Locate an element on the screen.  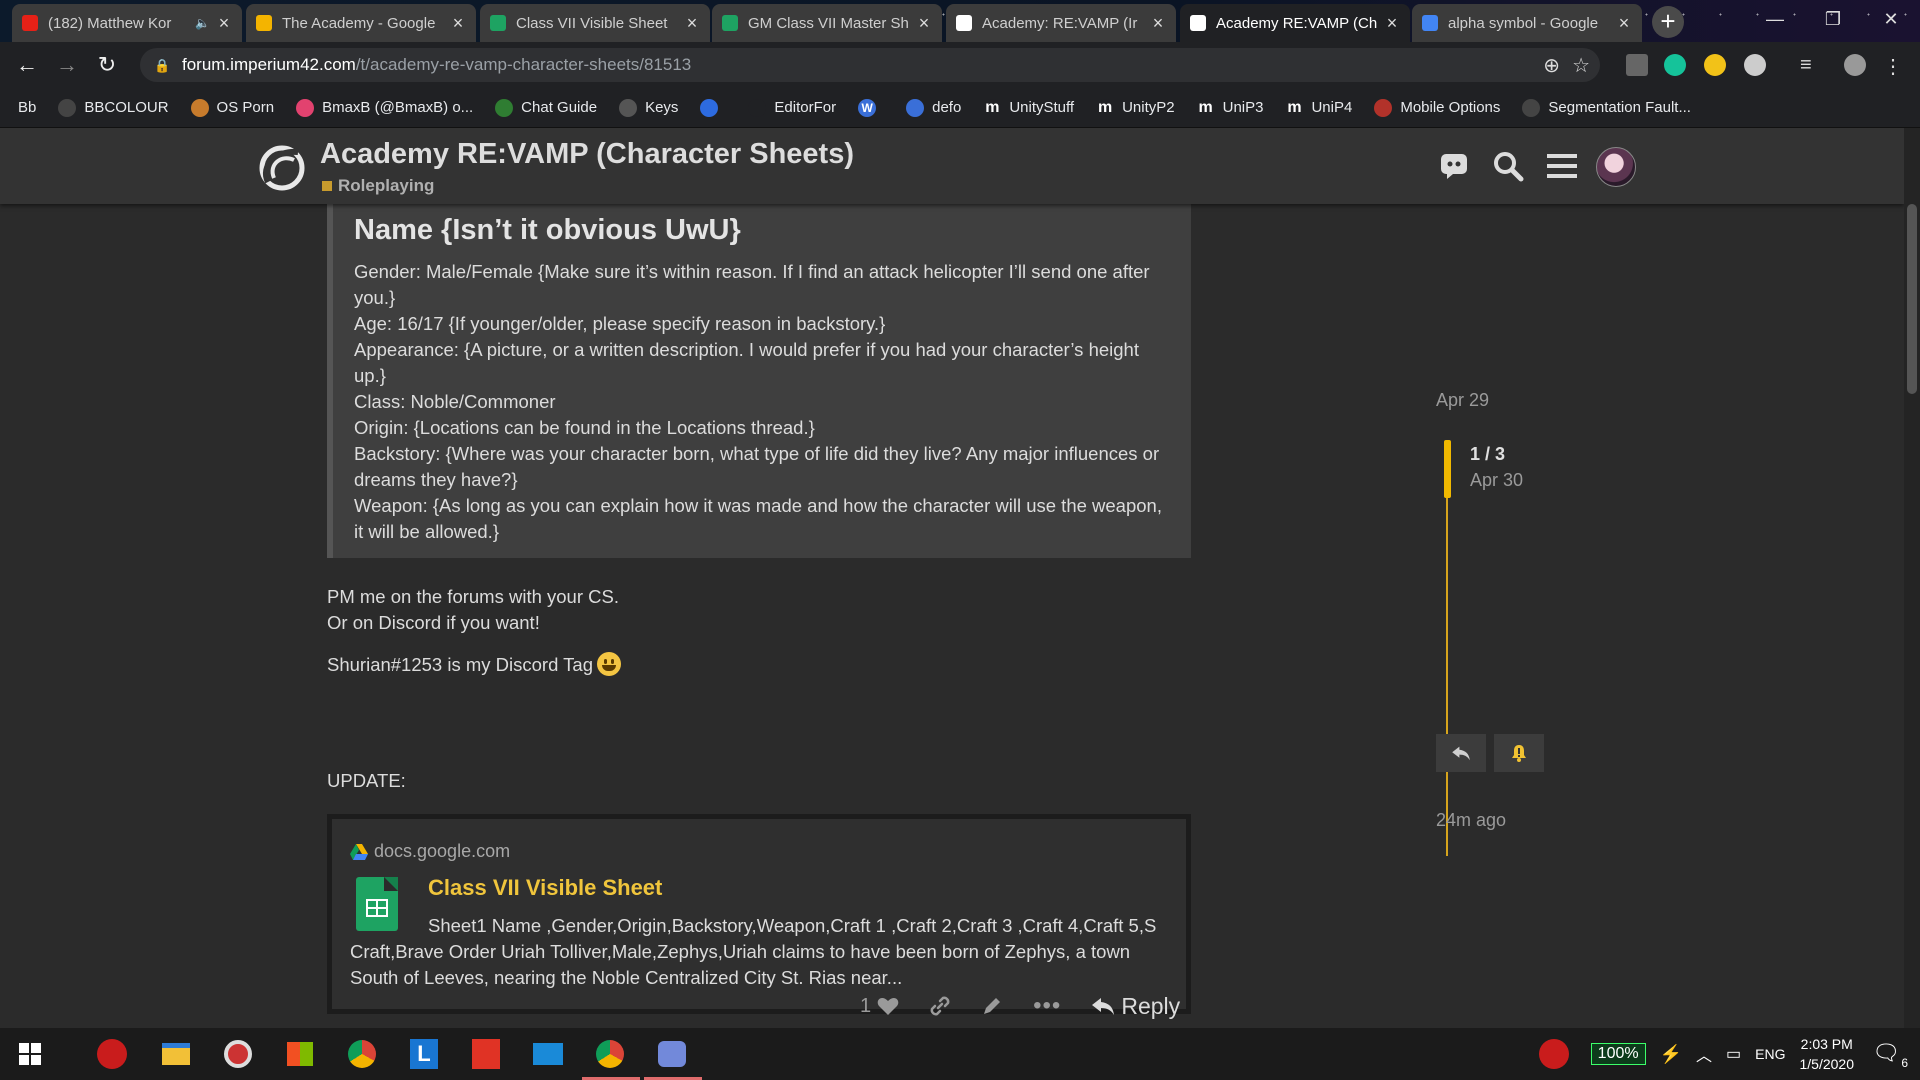
more-actions-button: ••• is located at coordinates (1047, 1006).